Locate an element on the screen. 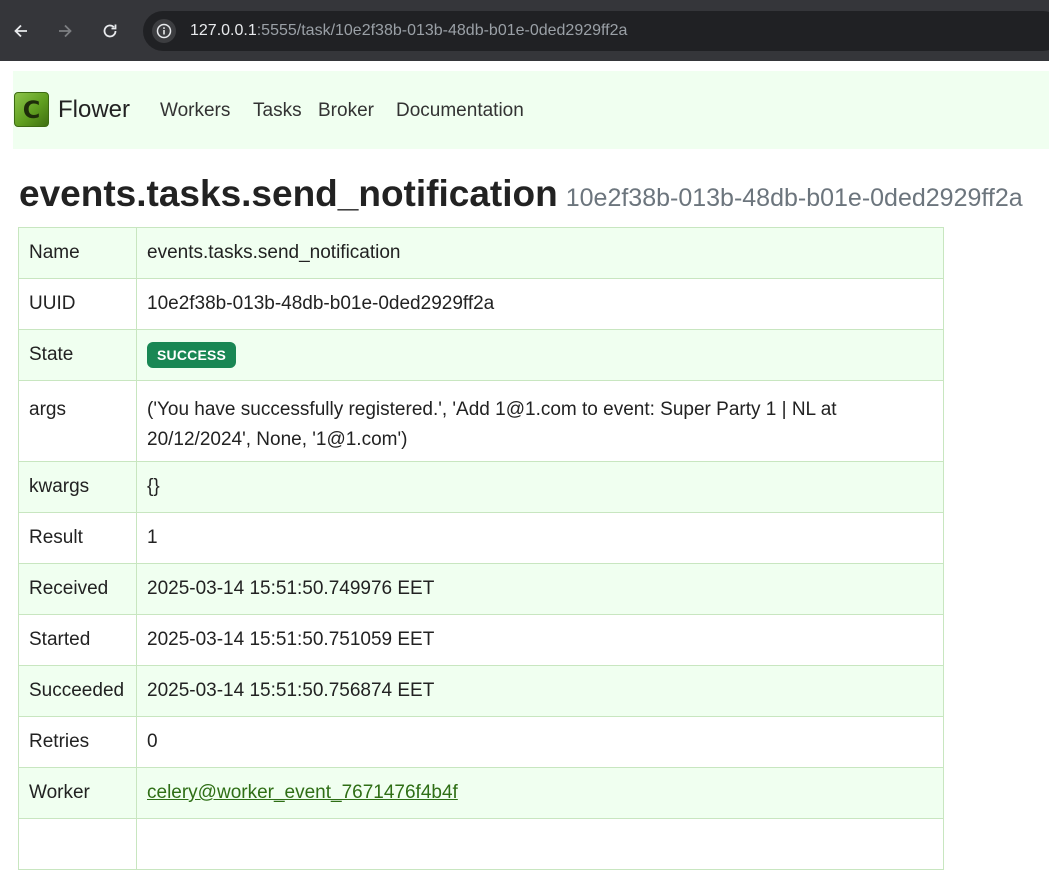 Image resolution: width=1049 pixels, height=870 pixels. table-row-received: Received 2025-03-14 15:51:50.749976 EET is located at coordinates (481, 589).